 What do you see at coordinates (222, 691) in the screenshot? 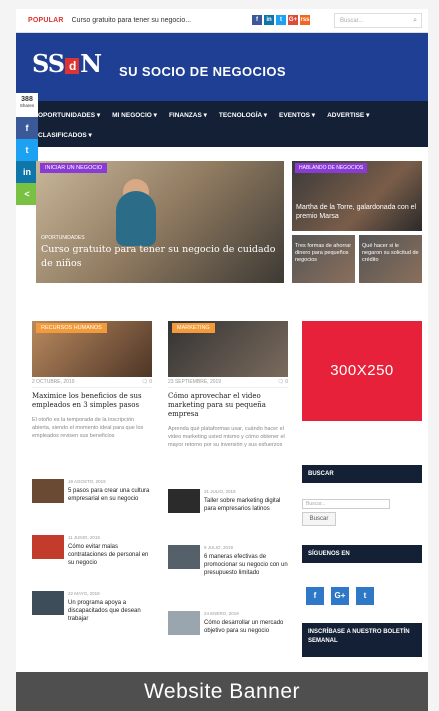
I see `caption-banner: Website Banner` at bounding box center [222, 691].